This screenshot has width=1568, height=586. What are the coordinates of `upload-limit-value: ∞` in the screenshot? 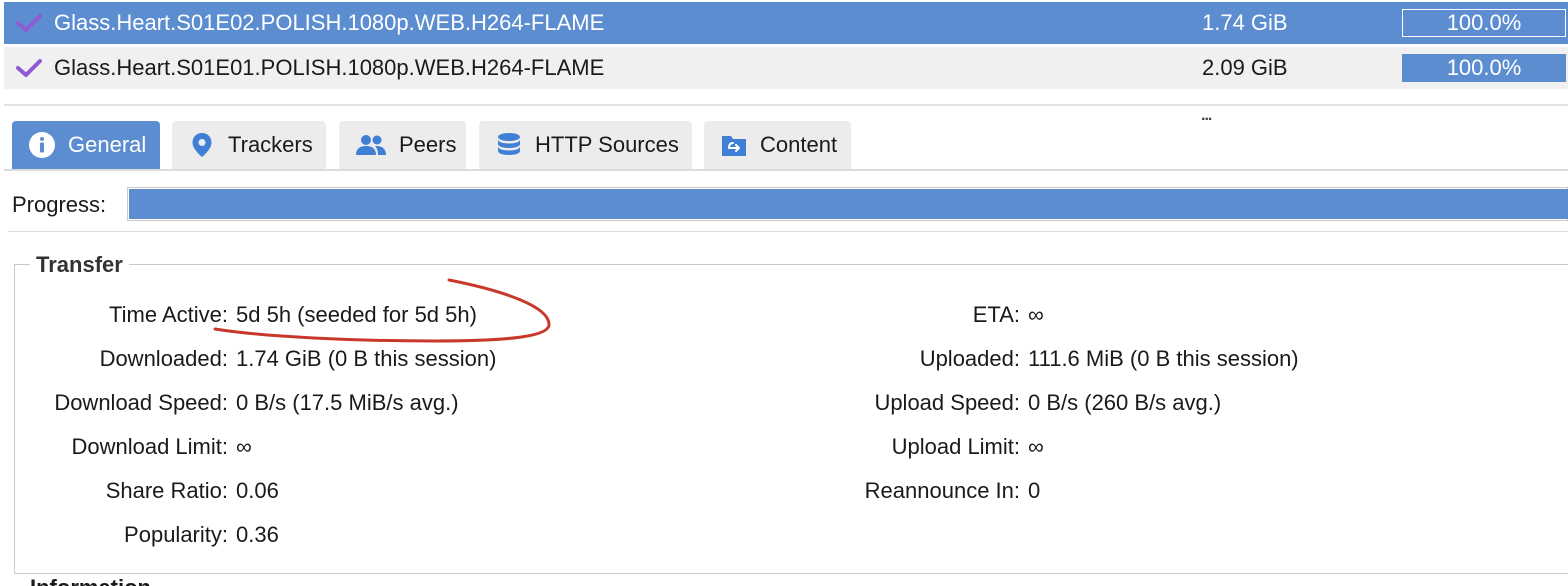 It's located at (1036, 446).